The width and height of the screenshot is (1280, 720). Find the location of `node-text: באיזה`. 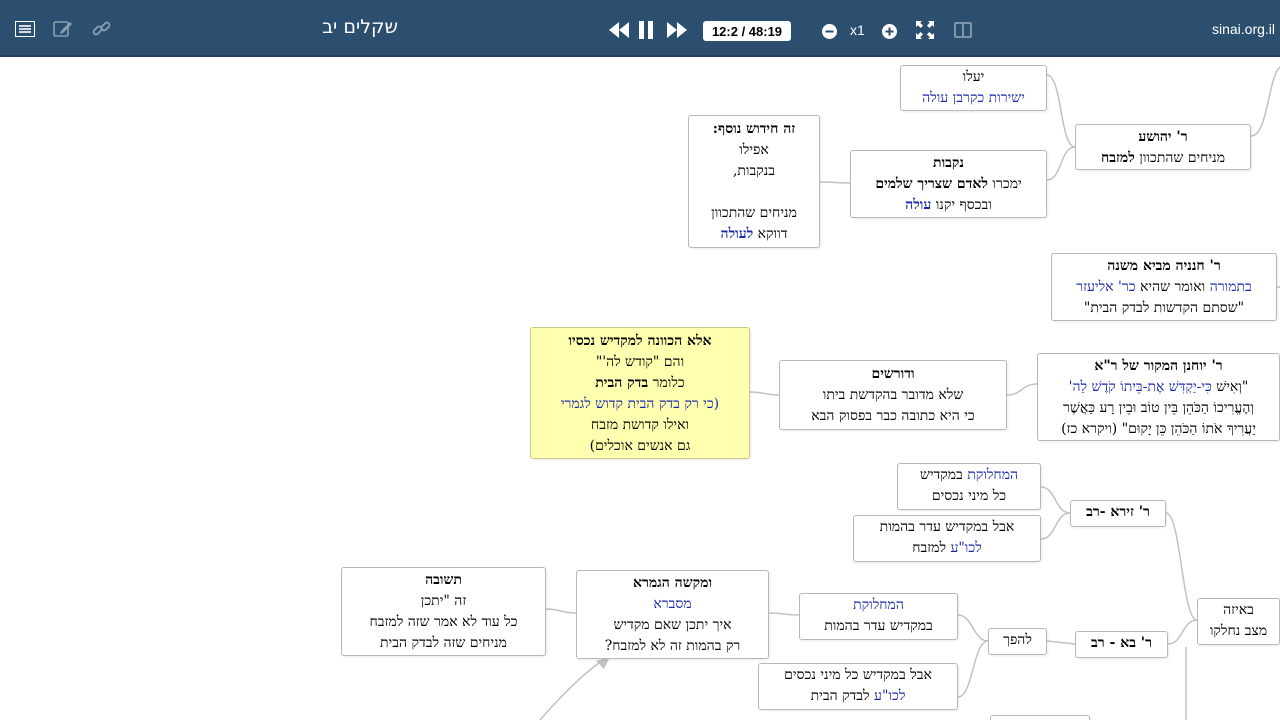

node-text: באיזה is located at coordinates (1238, 610).